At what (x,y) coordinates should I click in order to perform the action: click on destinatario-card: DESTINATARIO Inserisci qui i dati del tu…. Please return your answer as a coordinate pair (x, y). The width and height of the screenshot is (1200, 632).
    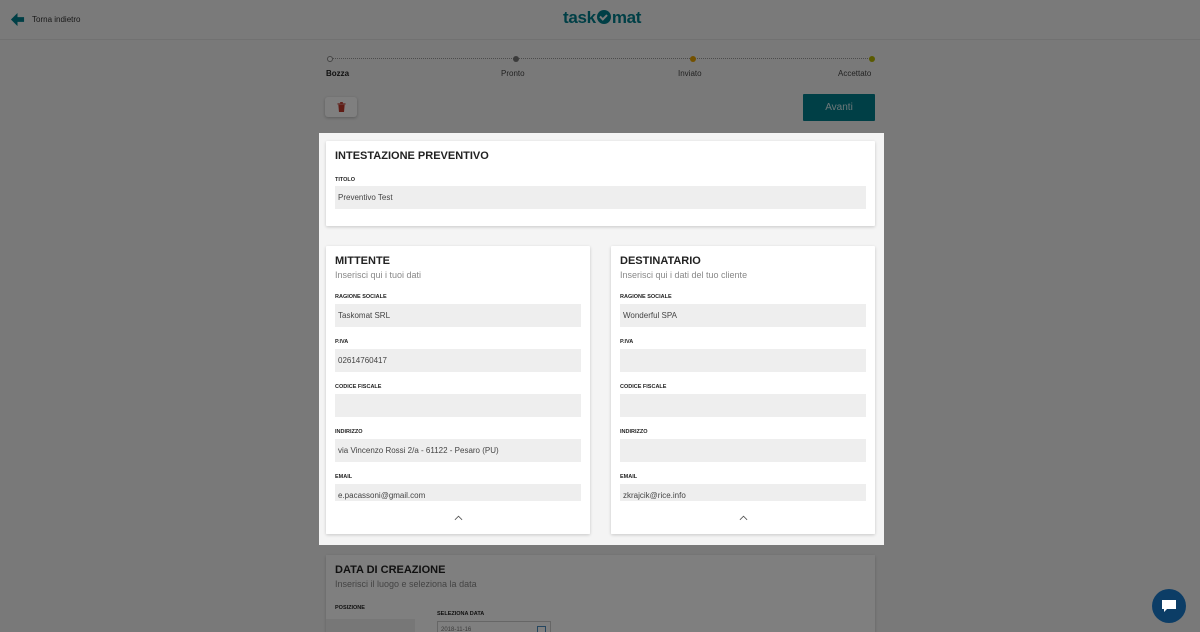
    Looking at the image, I should click on (743, 390).